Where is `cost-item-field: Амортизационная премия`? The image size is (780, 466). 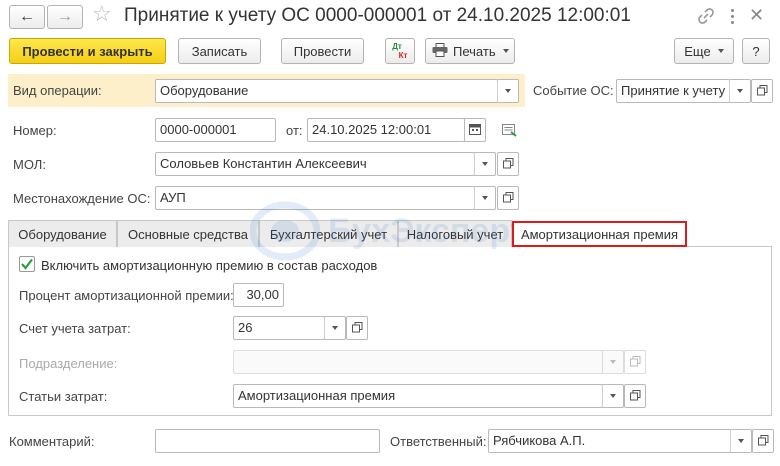
cost-item-field: Амортизационная премия is located at coordinates (418, 396).